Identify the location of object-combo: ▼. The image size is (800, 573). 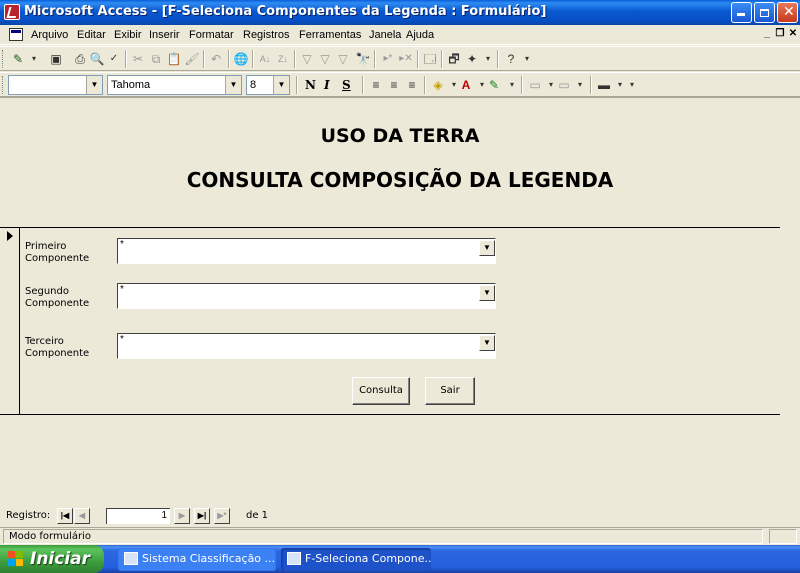
(55, 85).